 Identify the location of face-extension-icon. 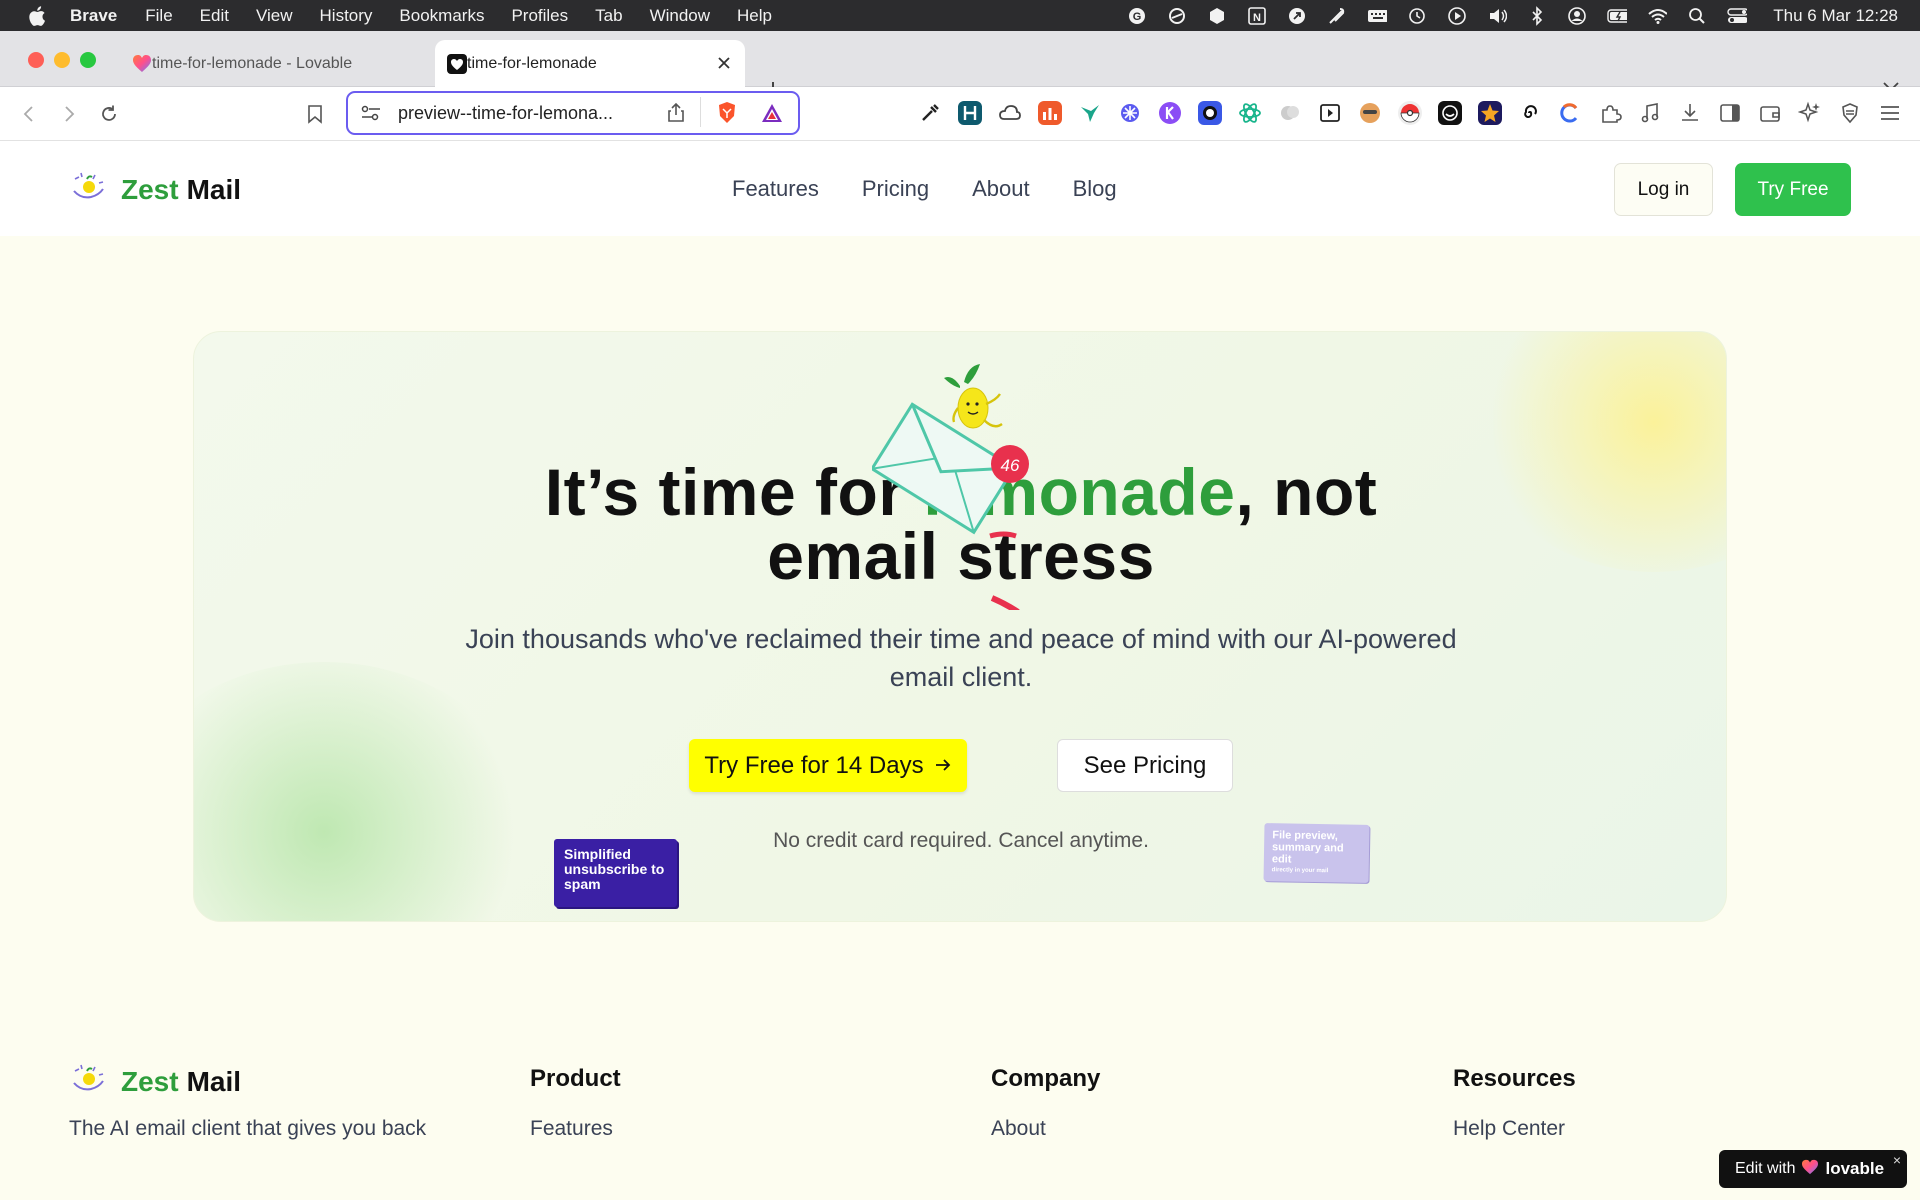
(1450, 113).